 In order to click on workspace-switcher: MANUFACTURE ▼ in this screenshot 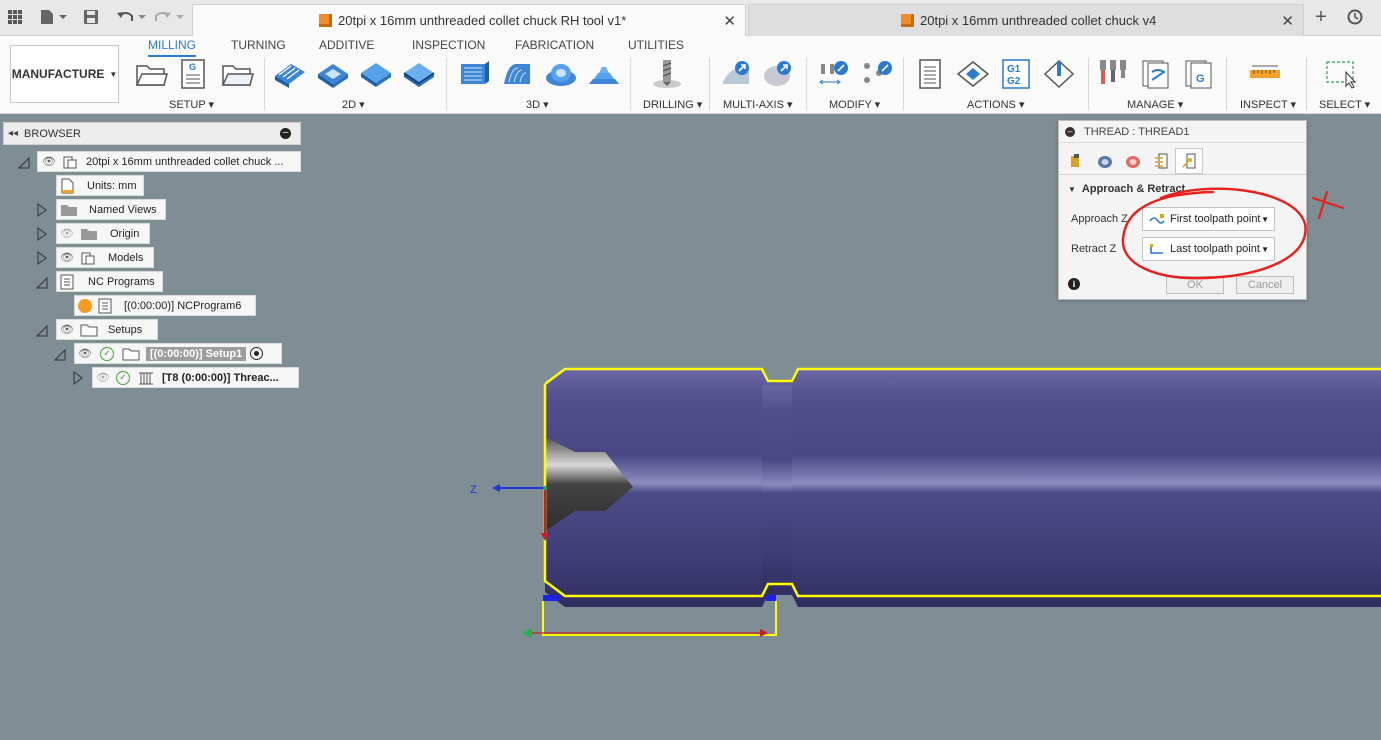, I will do `click(64, 74)`.